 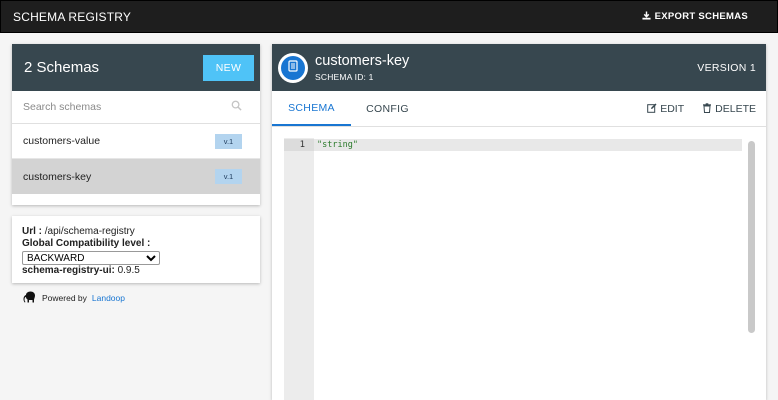 What do you see at coordinates (89, 231) in the screenshot?
I see `url-value: /api/schema-registry` at bounding box center [89, 231].